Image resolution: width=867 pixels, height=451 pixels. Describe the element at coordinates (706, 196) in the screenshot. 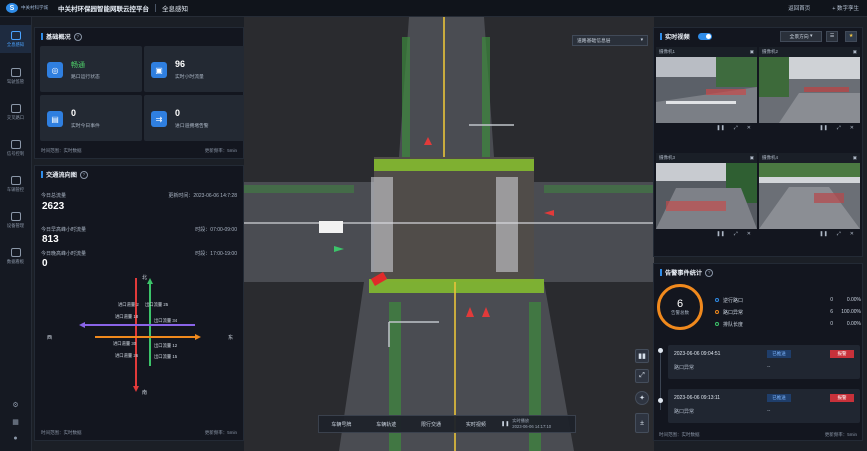

I see `camera-3-feed` at that location.